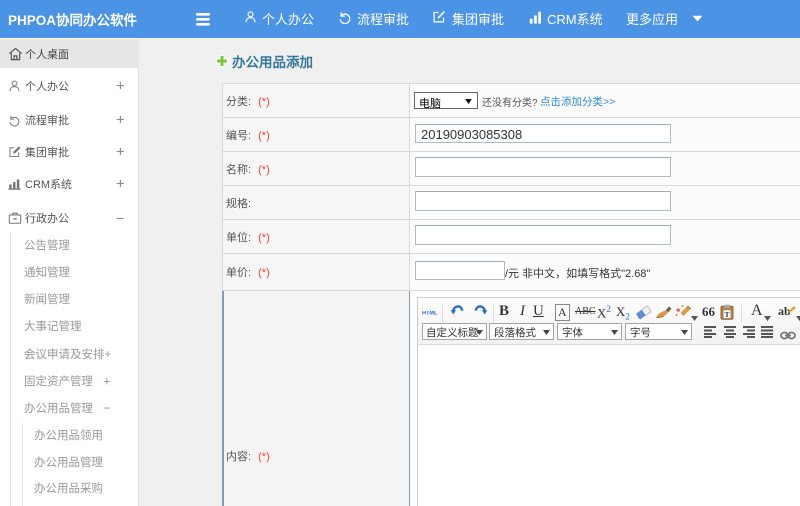  What do you see at coordinates (726, 314) in the screenshot?
I see `svg-text: T` at bounding box center [726, 314].